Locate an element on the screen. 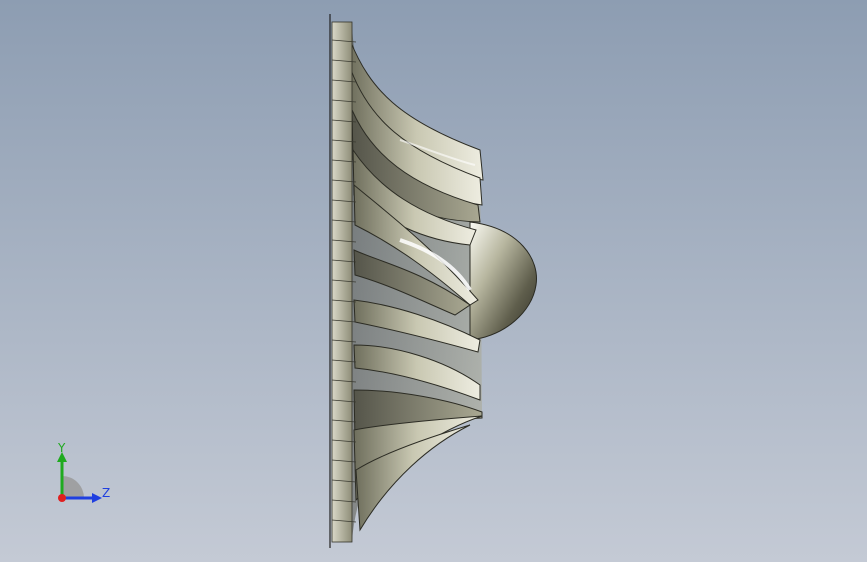 Image resolution: width=867 pixels, height=562 pixels. triad-plane-shading is located at coordinates (73, 487).